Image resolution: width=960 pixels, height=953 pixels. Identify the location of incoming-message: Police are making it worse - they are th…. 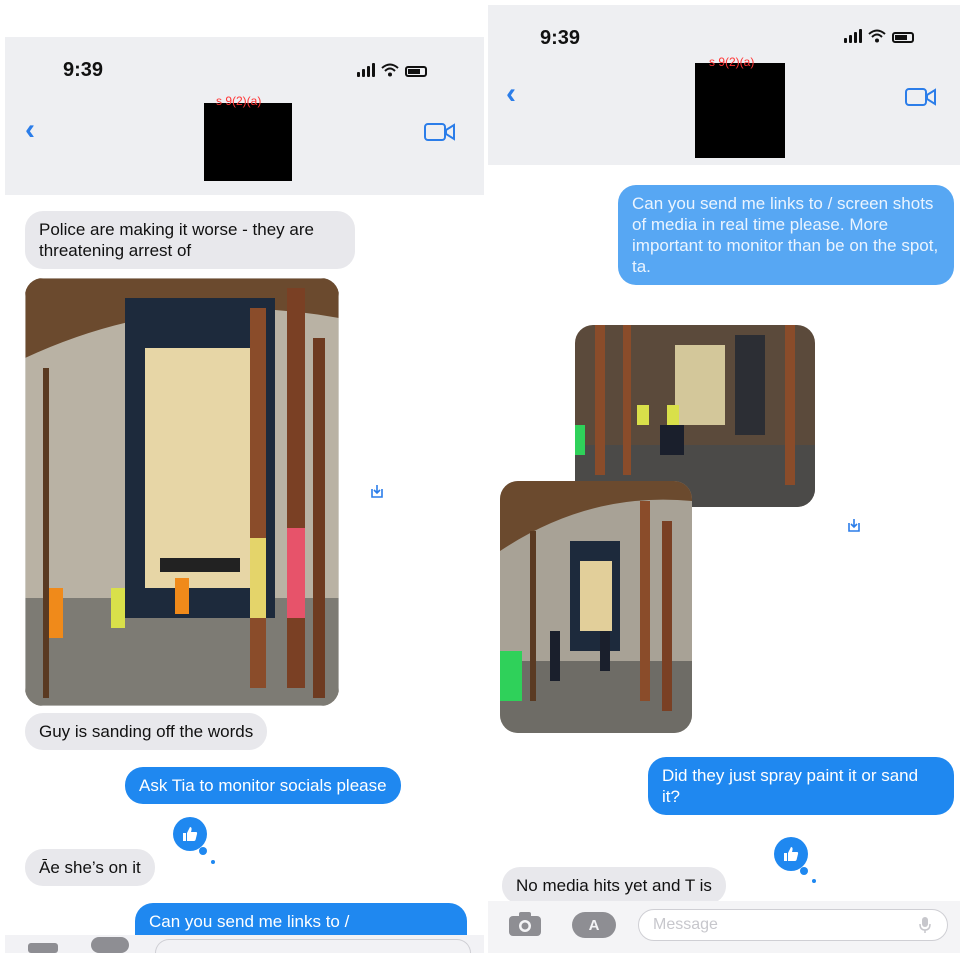
(190, 240).